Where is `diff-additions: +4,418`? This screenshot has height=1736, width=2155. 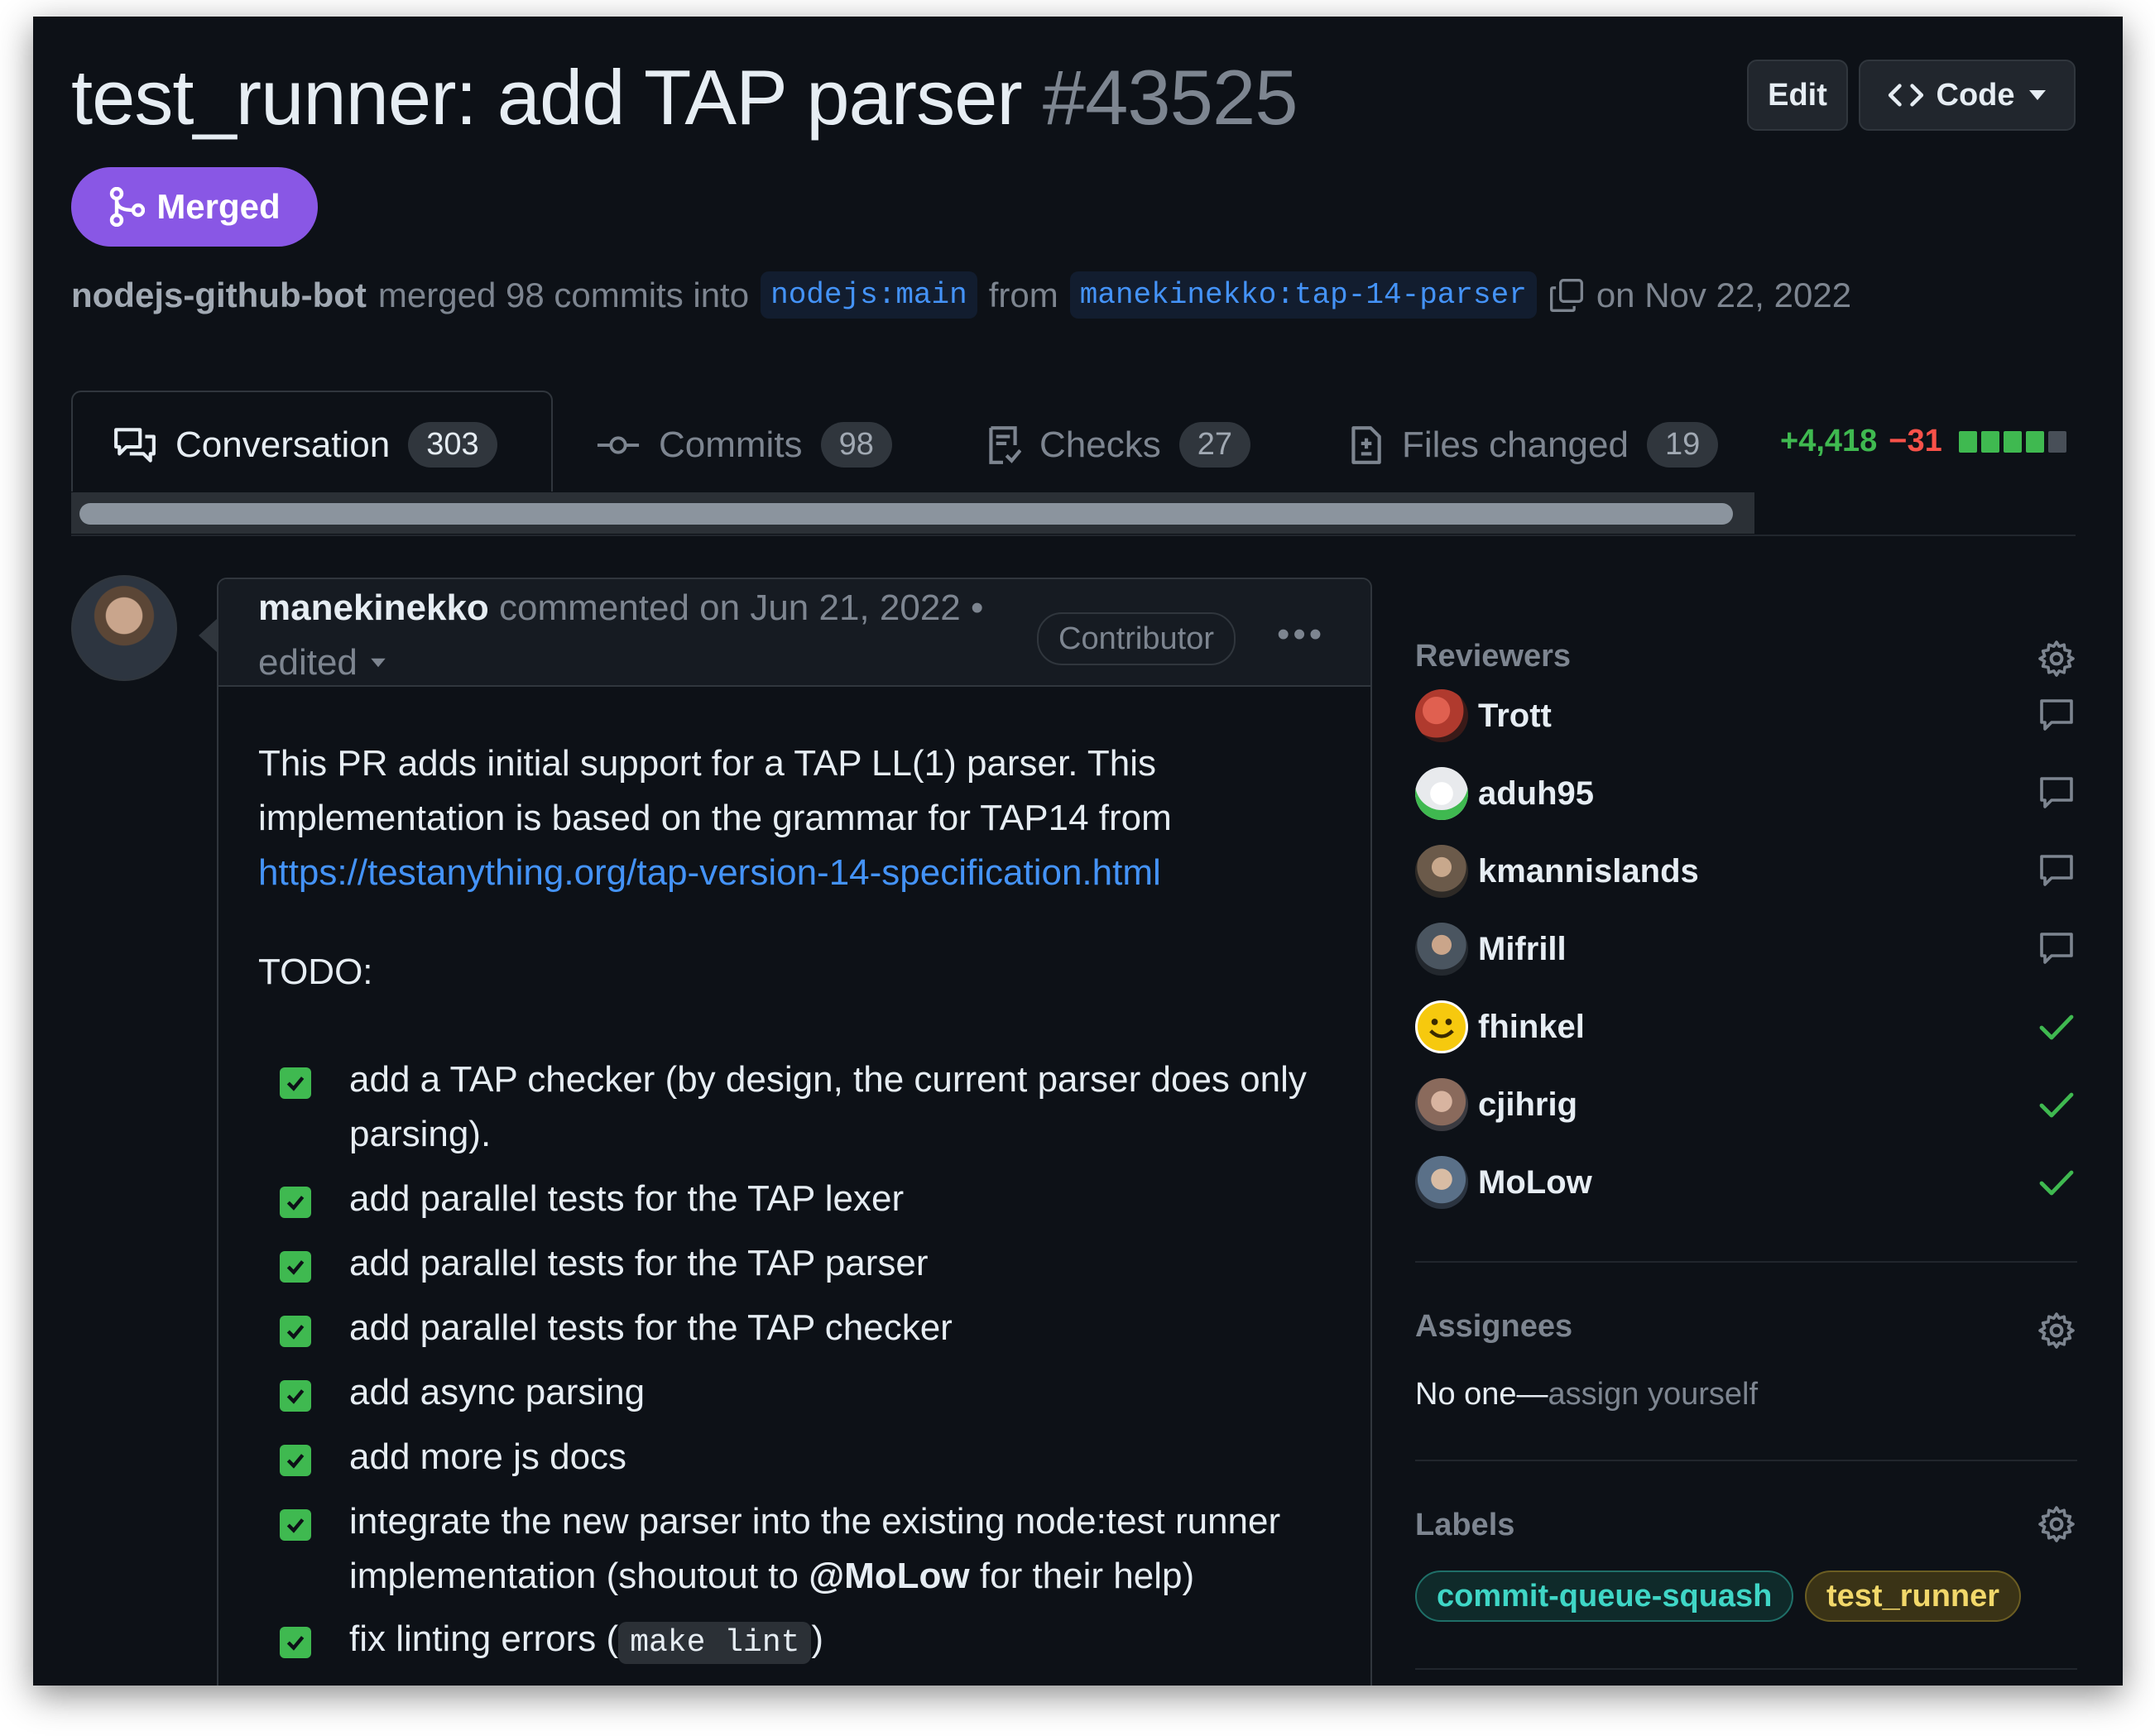 diff-additions: +4,418 is located at coordinates (1829, 441).